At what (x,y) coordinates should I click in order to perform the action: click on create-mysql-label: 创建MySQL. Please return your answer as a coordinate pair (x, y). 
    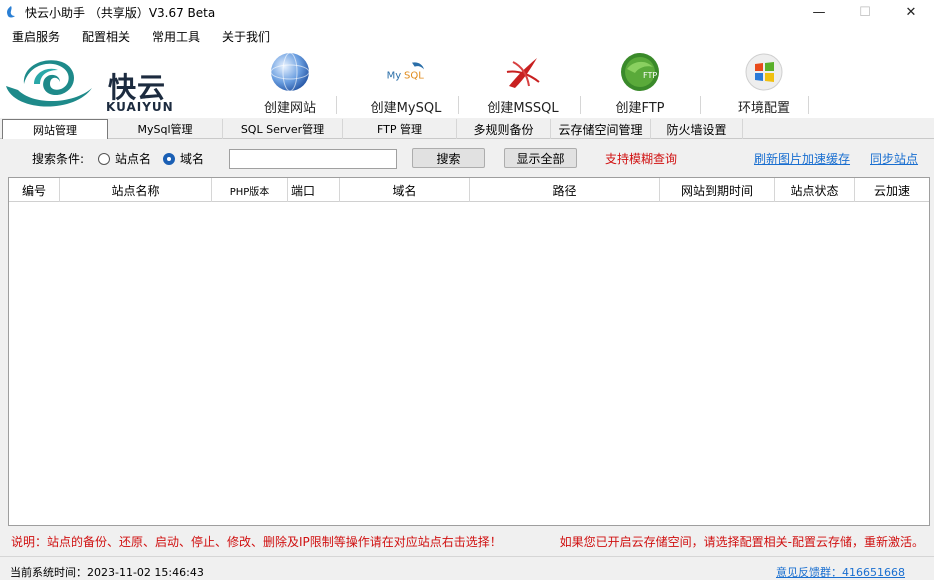
    Looking at the image, I should click on (406, 108).